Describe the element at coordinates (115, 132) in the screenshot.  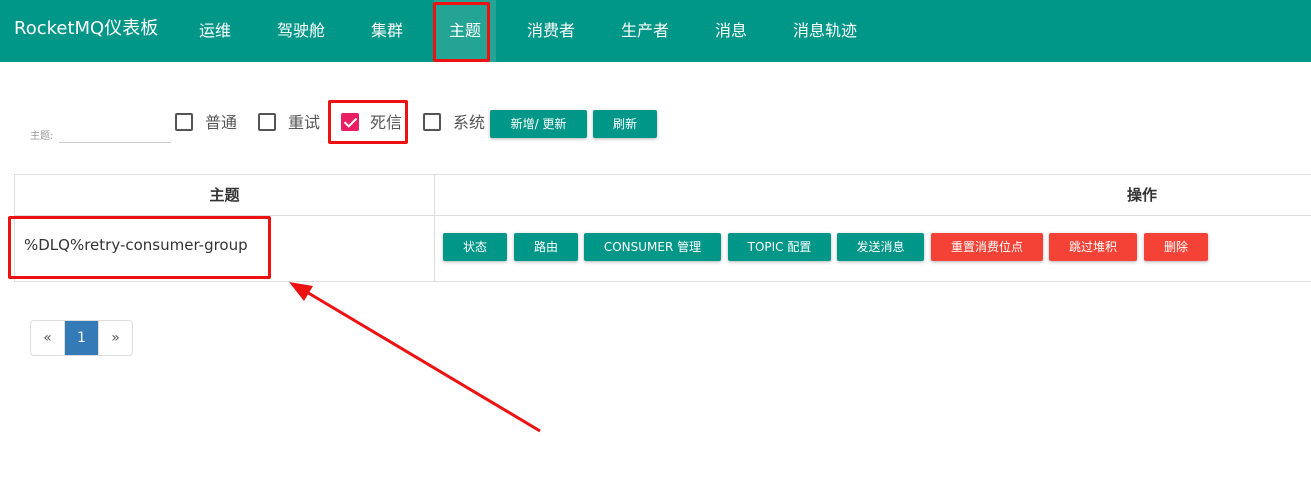
I see `topic-filter-input` at that location.